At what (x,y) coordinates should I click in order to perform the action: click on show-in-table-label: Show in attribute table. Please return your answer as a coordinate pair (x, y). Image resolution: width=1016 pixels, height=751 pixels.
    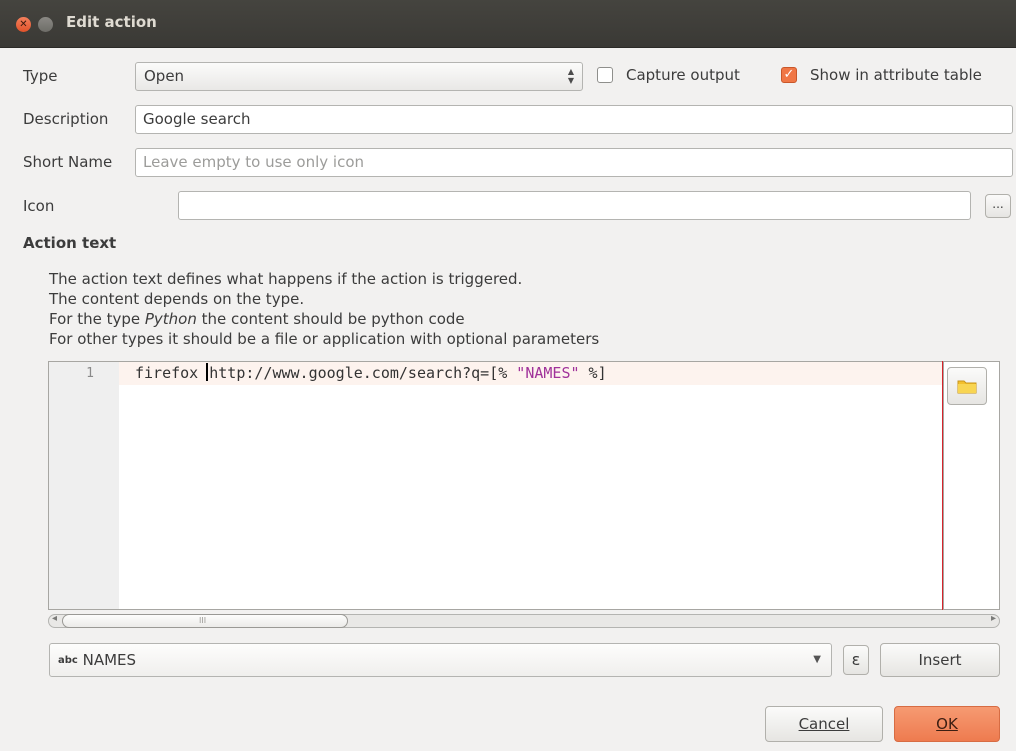
    Looking at the image, I should click on (896, 75).